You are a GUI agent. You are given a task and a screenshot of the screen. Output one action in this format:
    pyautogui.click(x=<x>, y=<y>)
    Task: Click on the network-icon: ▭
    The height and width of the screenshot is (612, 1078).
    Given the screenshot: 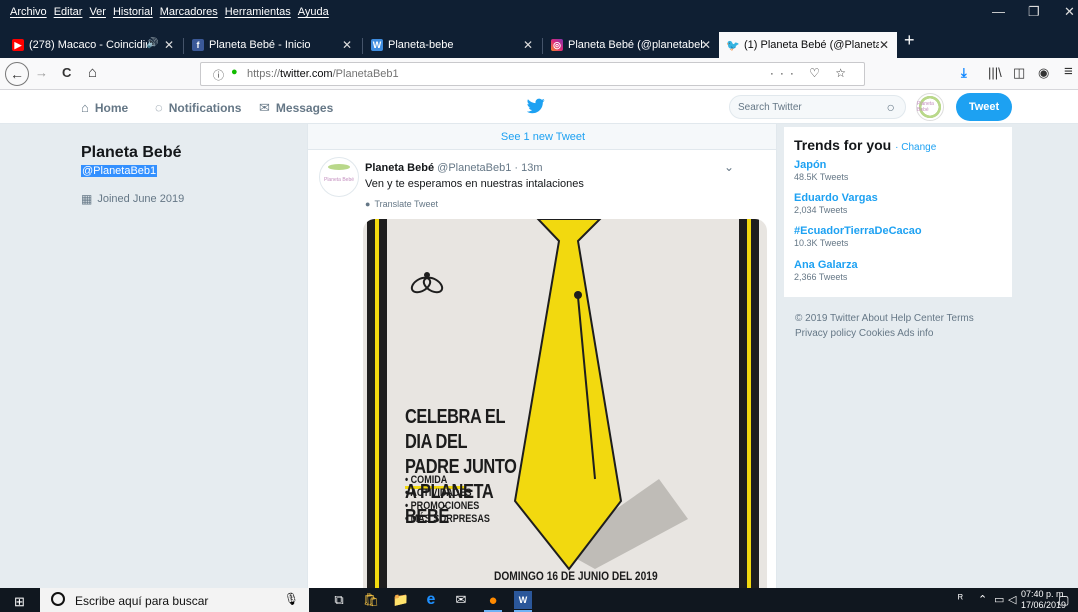 What is the action you would take?
    pyautogui.click(x=999, y=599)
    